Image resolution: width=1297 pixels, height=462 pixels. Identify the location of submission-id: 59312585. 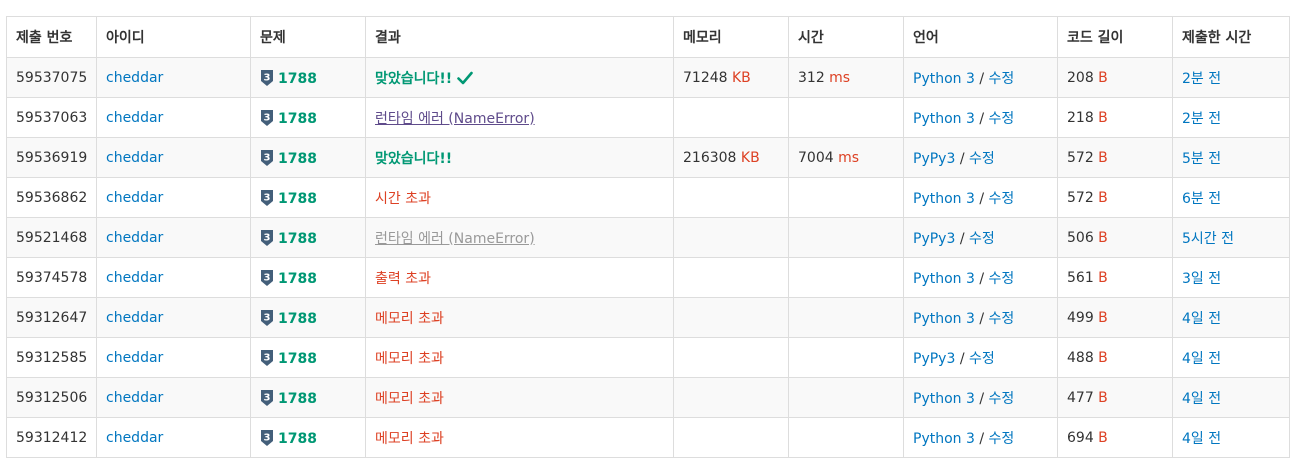
(51, 357).